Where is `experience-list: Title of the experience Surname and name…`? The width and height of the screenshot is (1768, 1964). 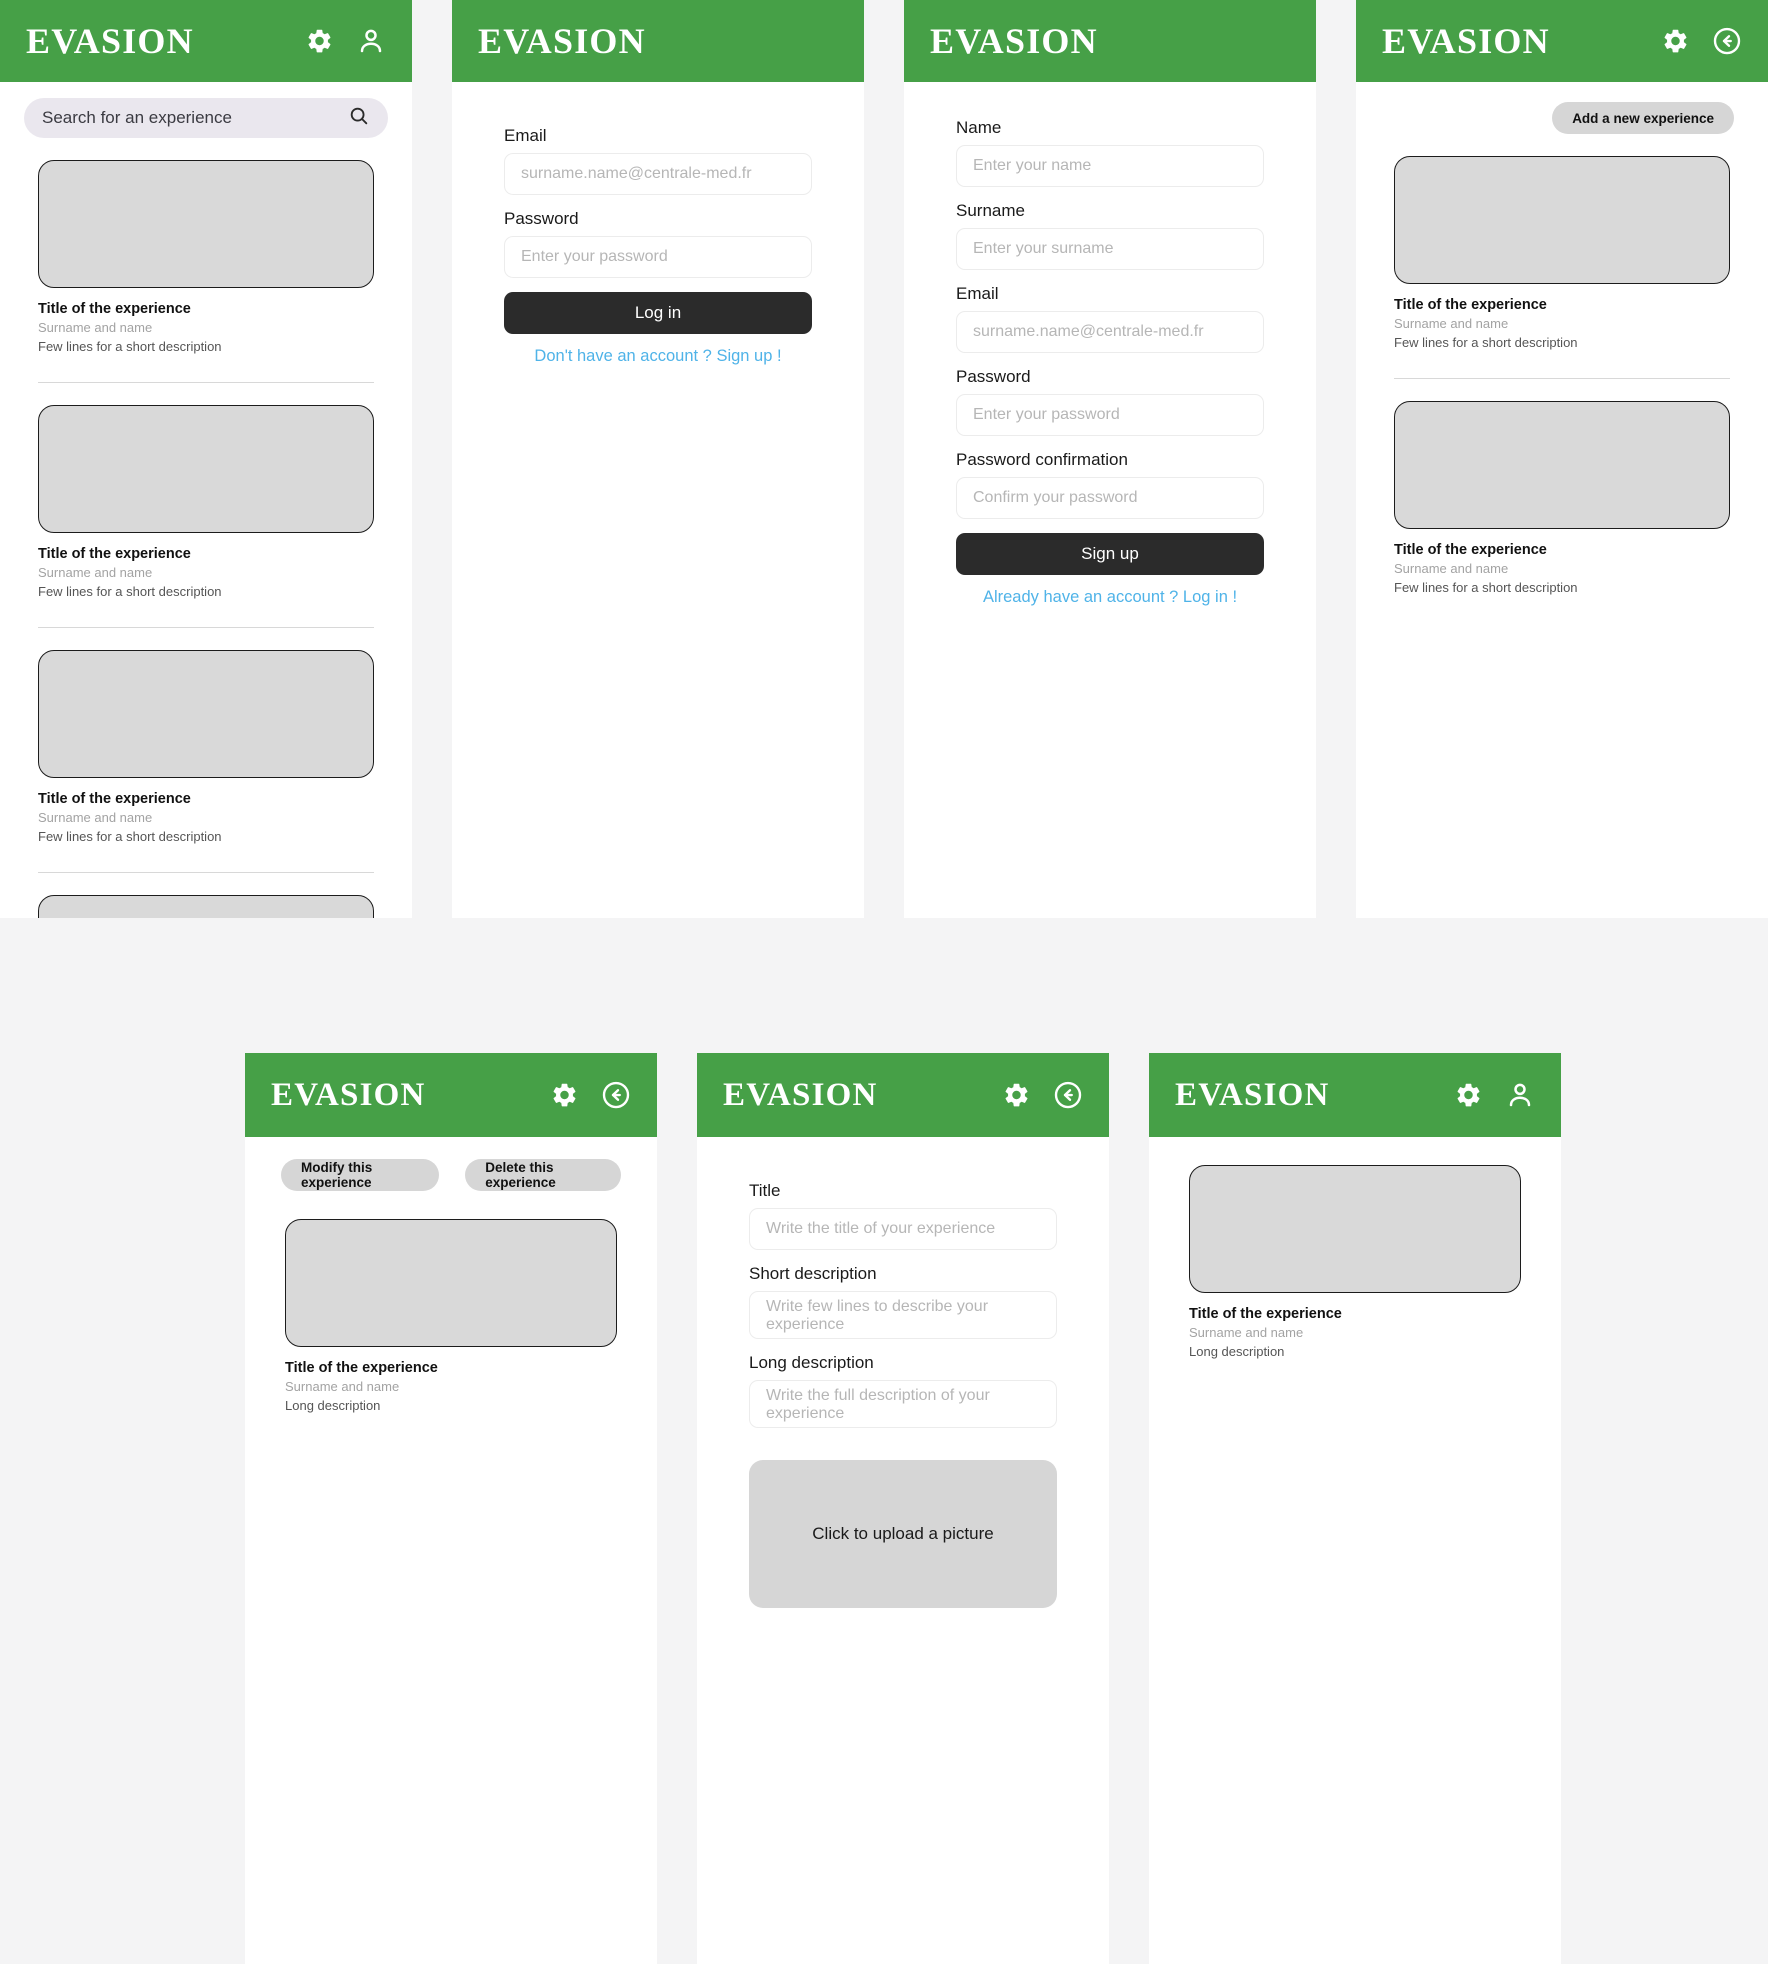 experience-list: Title of the experience Surname and name… is located at coordinates (206, 528).